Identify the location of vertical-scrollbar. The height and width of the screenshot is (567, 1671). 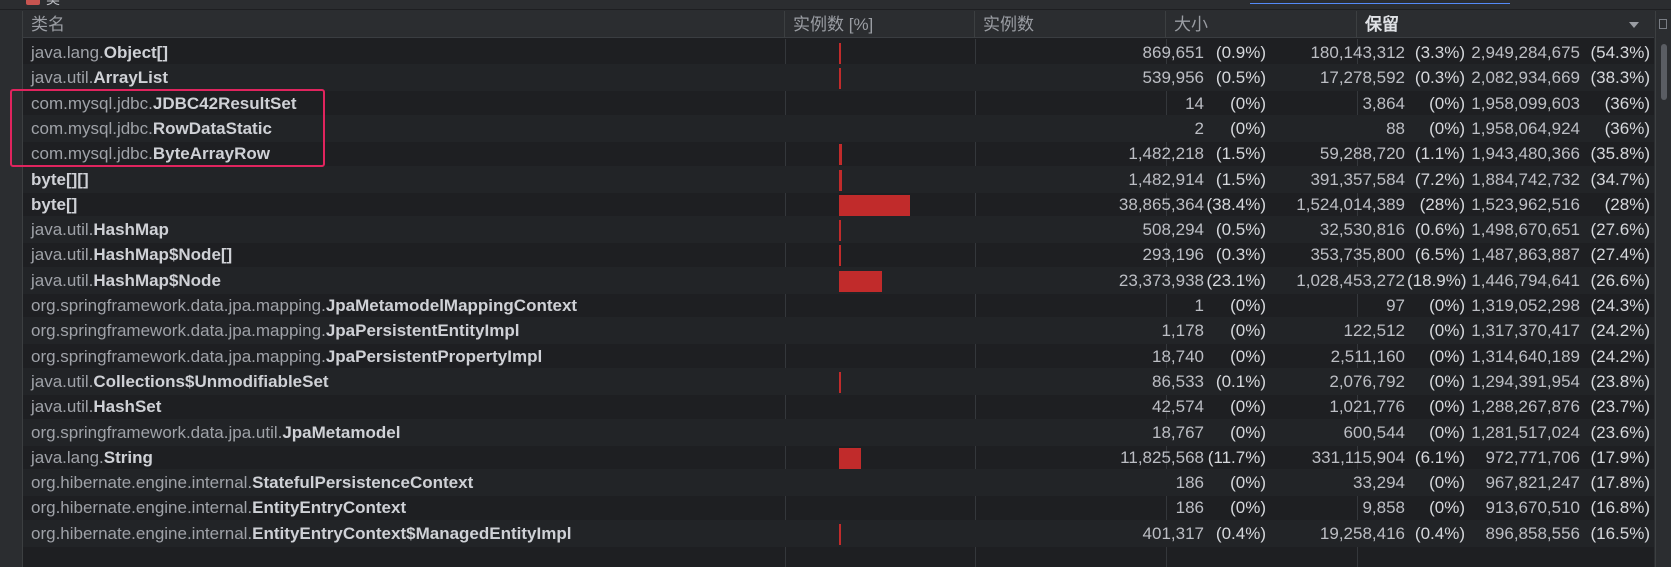
(1663, 289).